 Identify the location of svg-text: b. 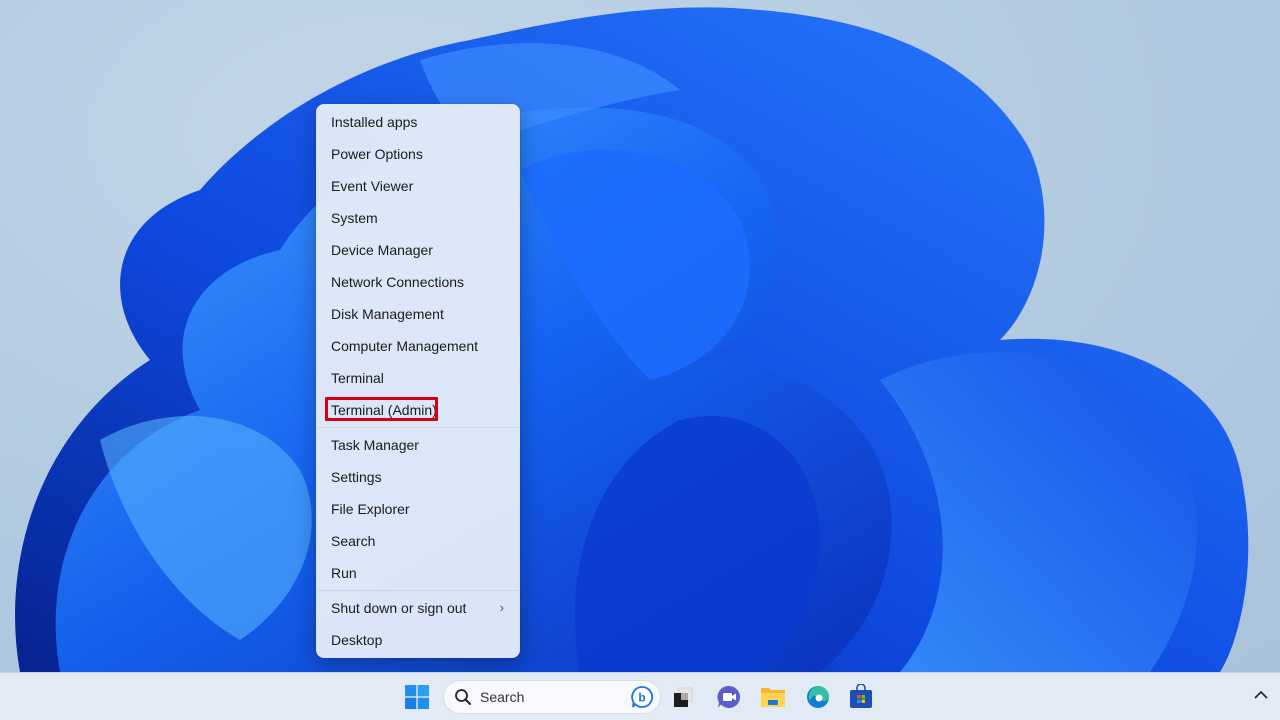
(641, 698).